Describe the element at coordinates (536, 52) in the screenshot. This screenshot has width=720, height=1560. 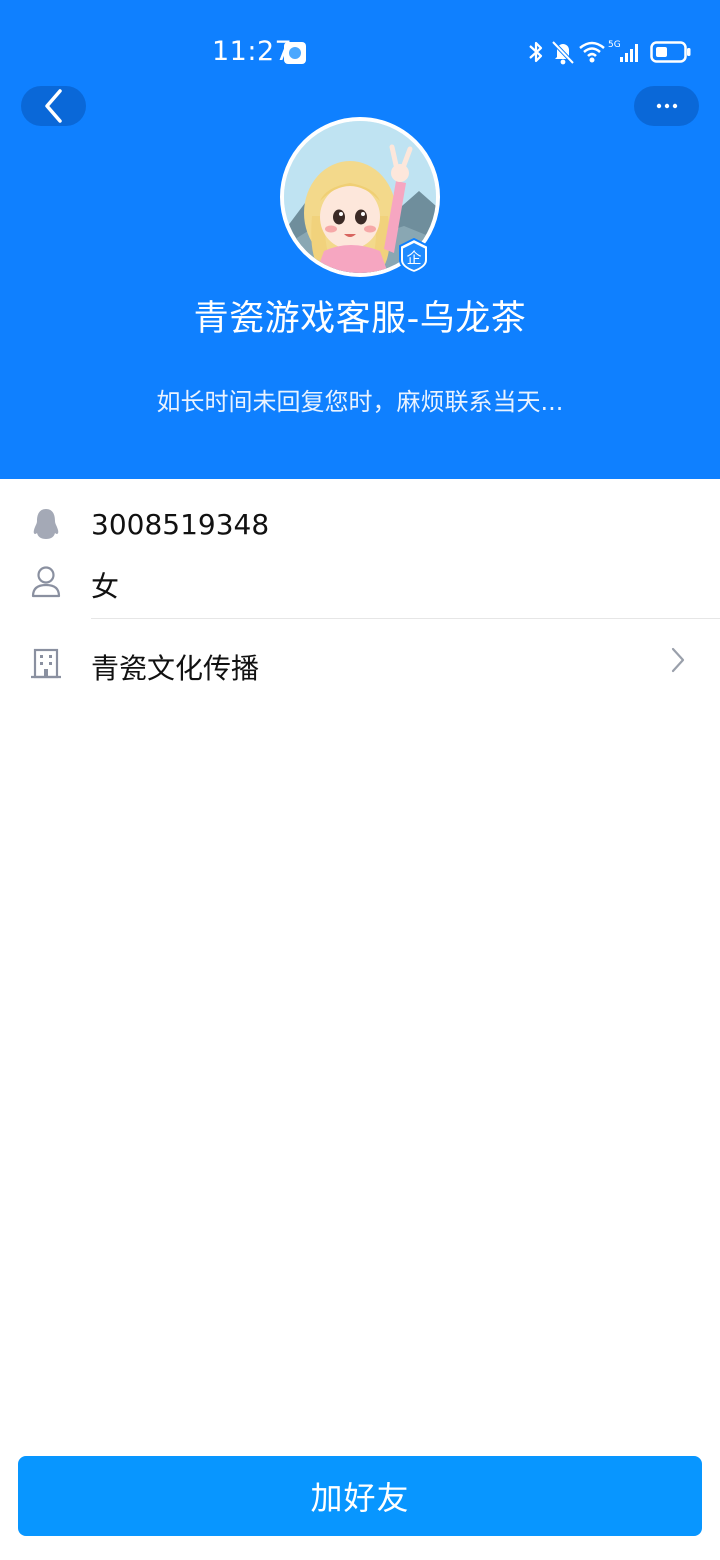
I see `bluetooth-icon` at that location.